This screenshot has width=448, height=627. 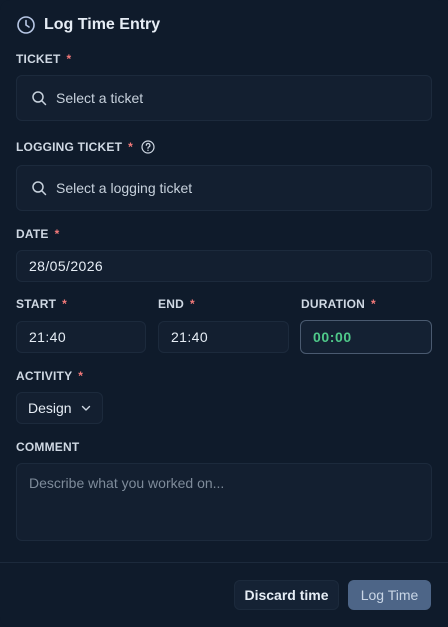 What do you see at coordinates (50, 408) in the screenshot?
I see `activity-value: Design` at bounding box center [50, 408].